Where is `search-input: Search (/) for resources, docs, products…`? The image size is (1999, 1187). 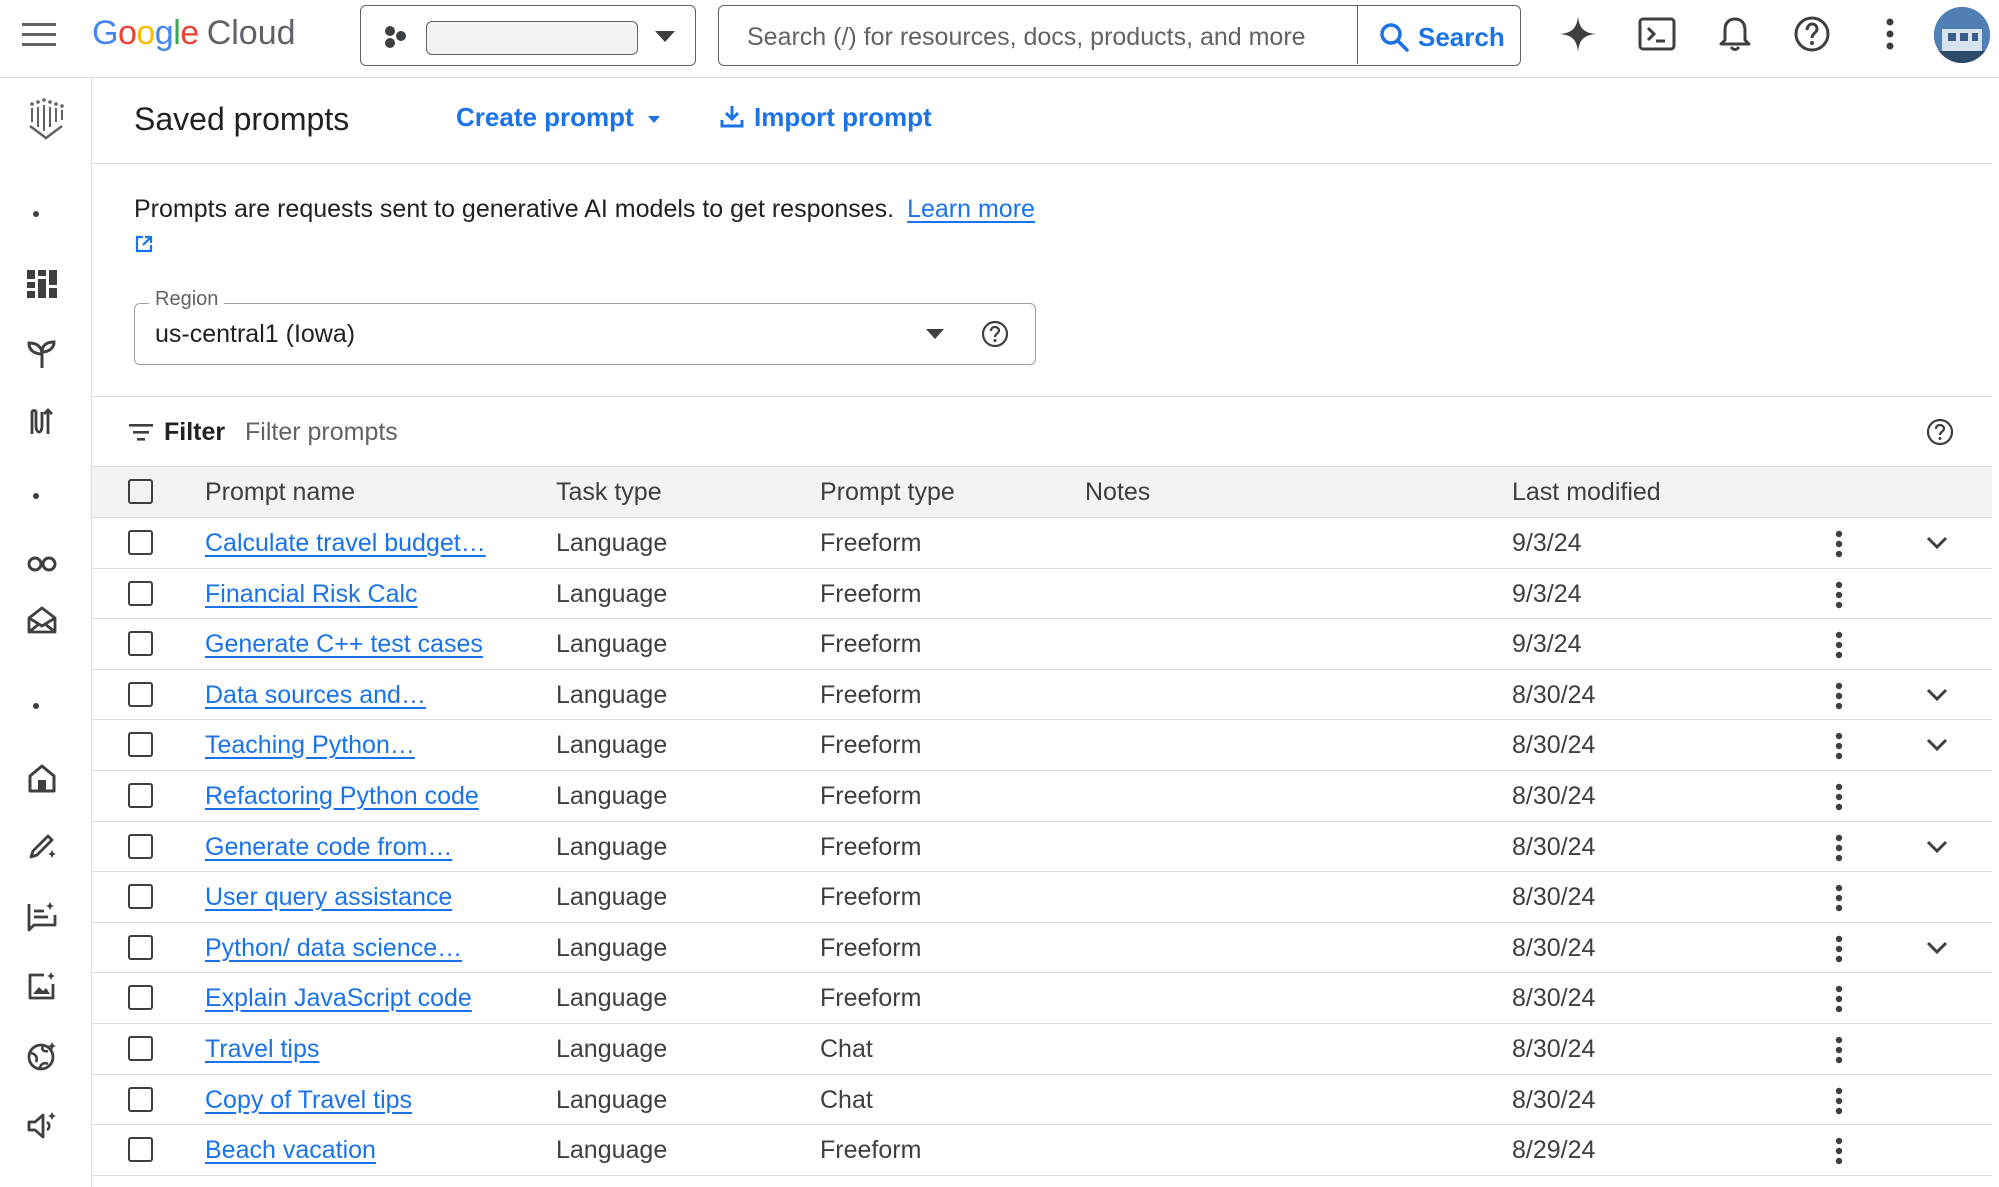 search-input: Search (/) for resources, docs, products… is located at coordinates (1026, 37).